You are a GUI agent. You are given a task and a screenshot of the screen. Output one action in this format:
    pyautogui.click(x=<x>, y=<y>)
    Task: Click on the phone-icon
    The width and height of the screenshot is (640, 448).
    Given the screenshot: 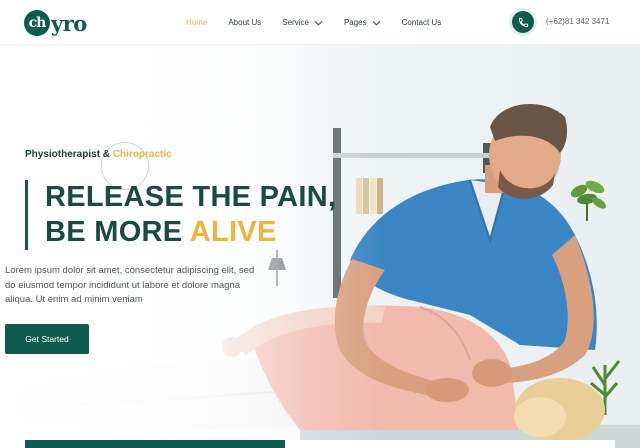 What is the action you would take?
    pyautogui.click(x=523, y=22)
    